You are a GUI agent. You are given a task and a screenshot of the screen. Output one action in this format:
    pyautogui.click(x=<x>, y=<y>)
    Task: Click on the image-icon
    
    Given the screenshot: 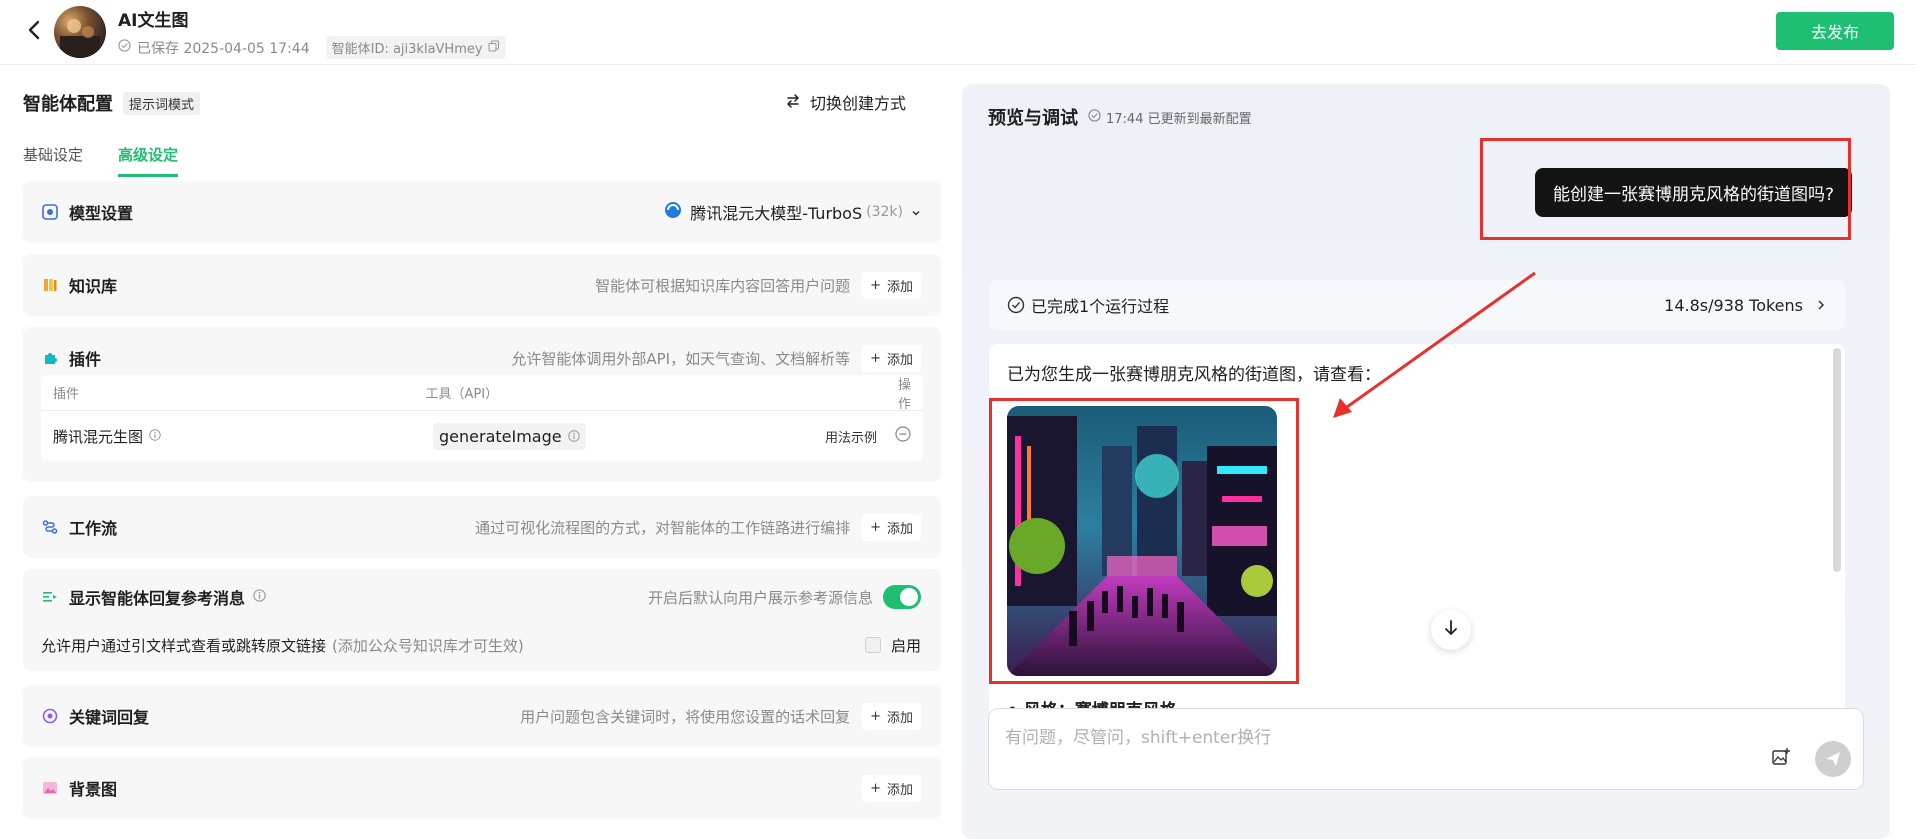 What is the action you would take?
    pyautogui.click(x=50, y=788)
    